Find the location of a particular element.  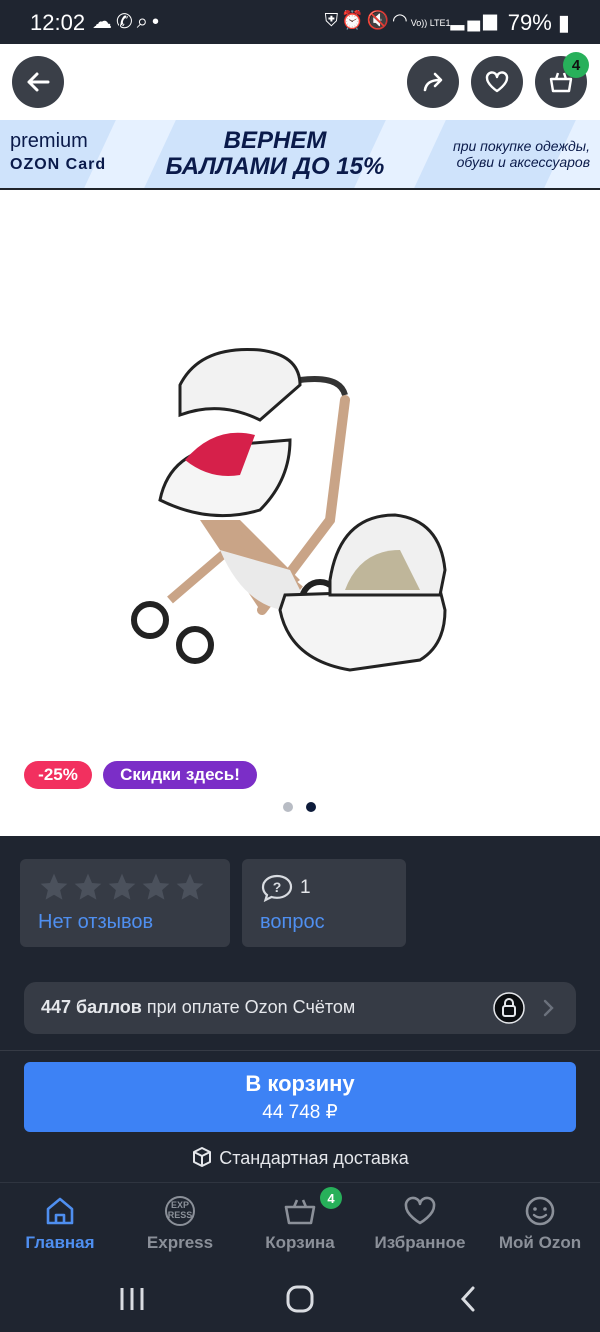

discount-badge: -25% is located at coordinates (58, 775).